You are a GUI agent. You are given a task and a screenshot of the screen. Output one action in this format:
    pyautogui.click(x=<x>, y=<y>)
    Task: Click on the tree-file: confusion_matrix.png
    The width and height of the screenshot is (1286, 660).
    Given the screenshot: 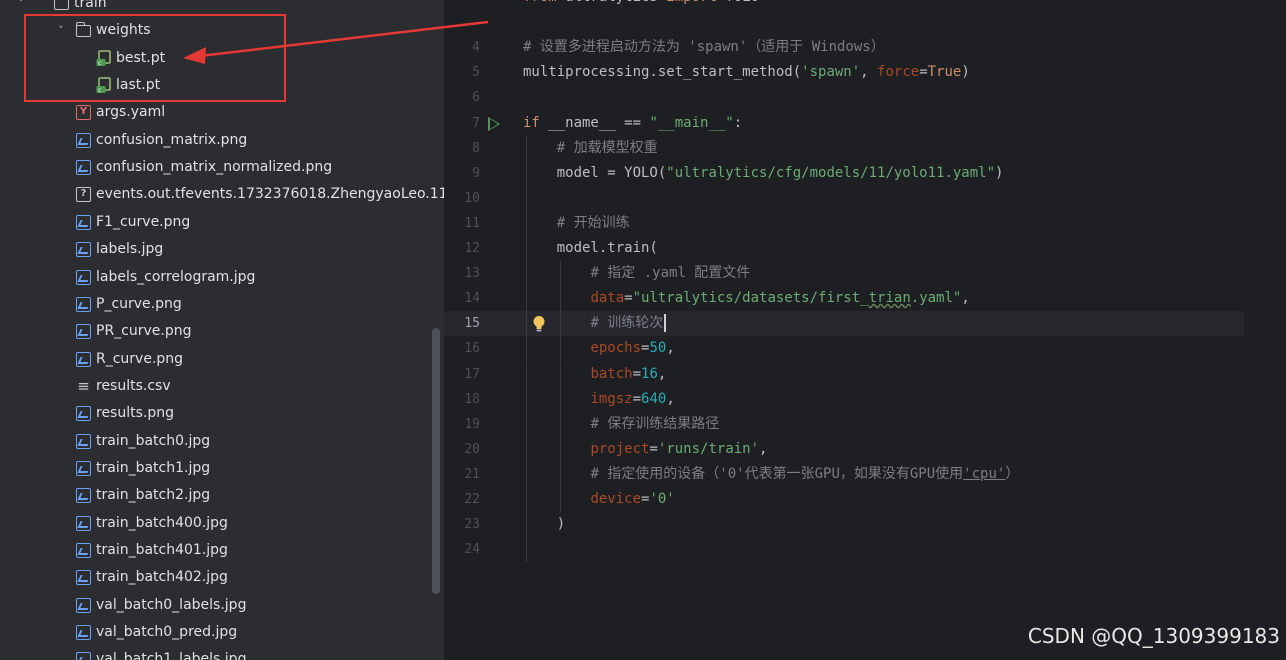 What is the action you would take?
    pyautogui.click(x=216, y=140)
    